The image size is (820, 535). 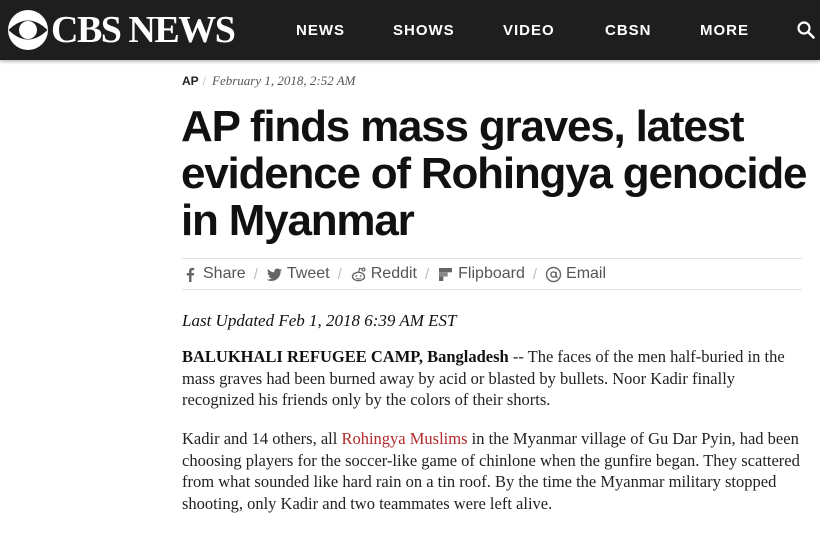 I want to click on nav-shows: SHOWS, so click(x=424, y=31).